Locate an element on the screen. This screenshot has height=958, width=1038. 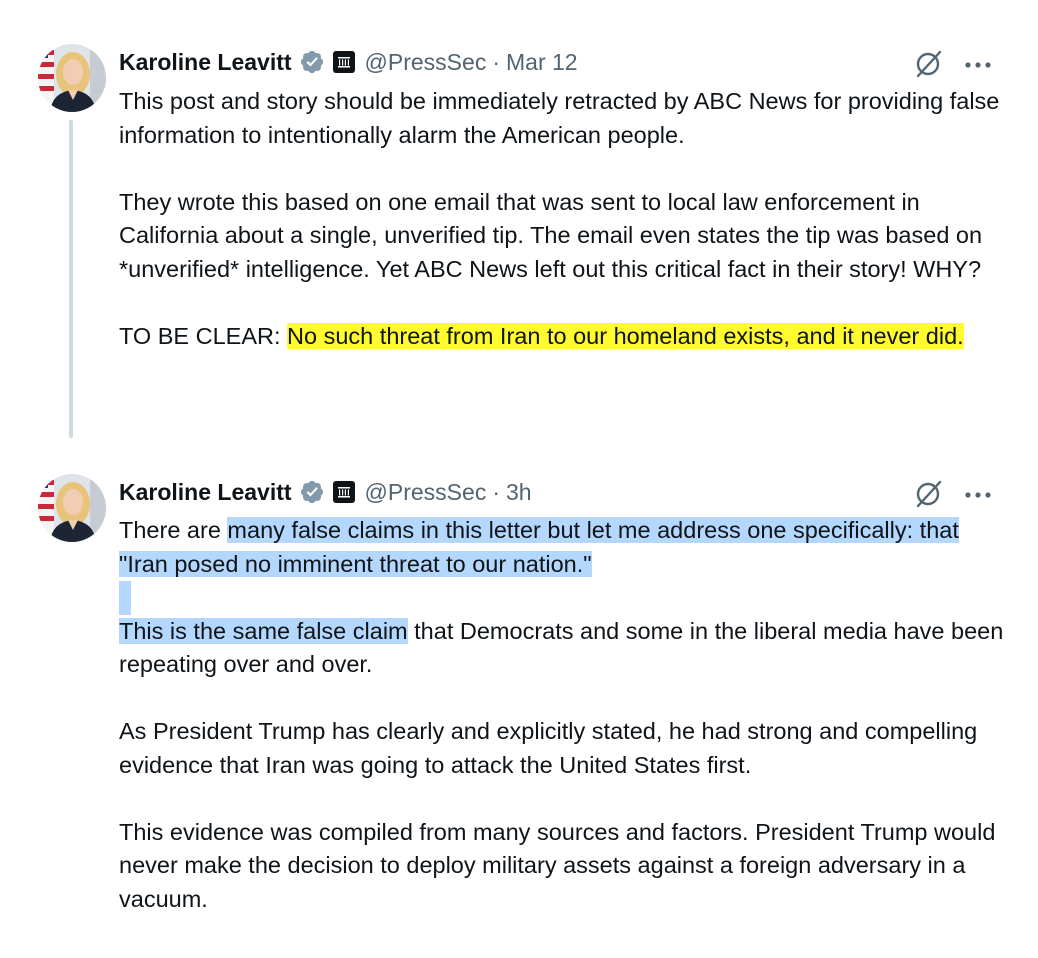
handle-and-time: @PressSec · 3h is located at coordinates (448, 492).